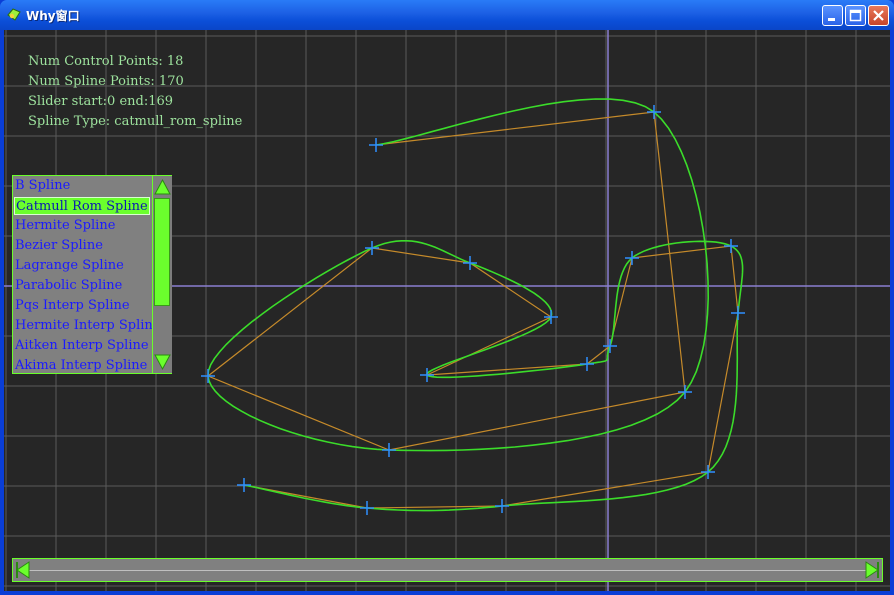 The height and width of the screenshot is (595, 894). What do you see at coordinates (162, 252) in the screenshot?
I see `listbox-scroll-thumb` at bounding box center [162, 252].